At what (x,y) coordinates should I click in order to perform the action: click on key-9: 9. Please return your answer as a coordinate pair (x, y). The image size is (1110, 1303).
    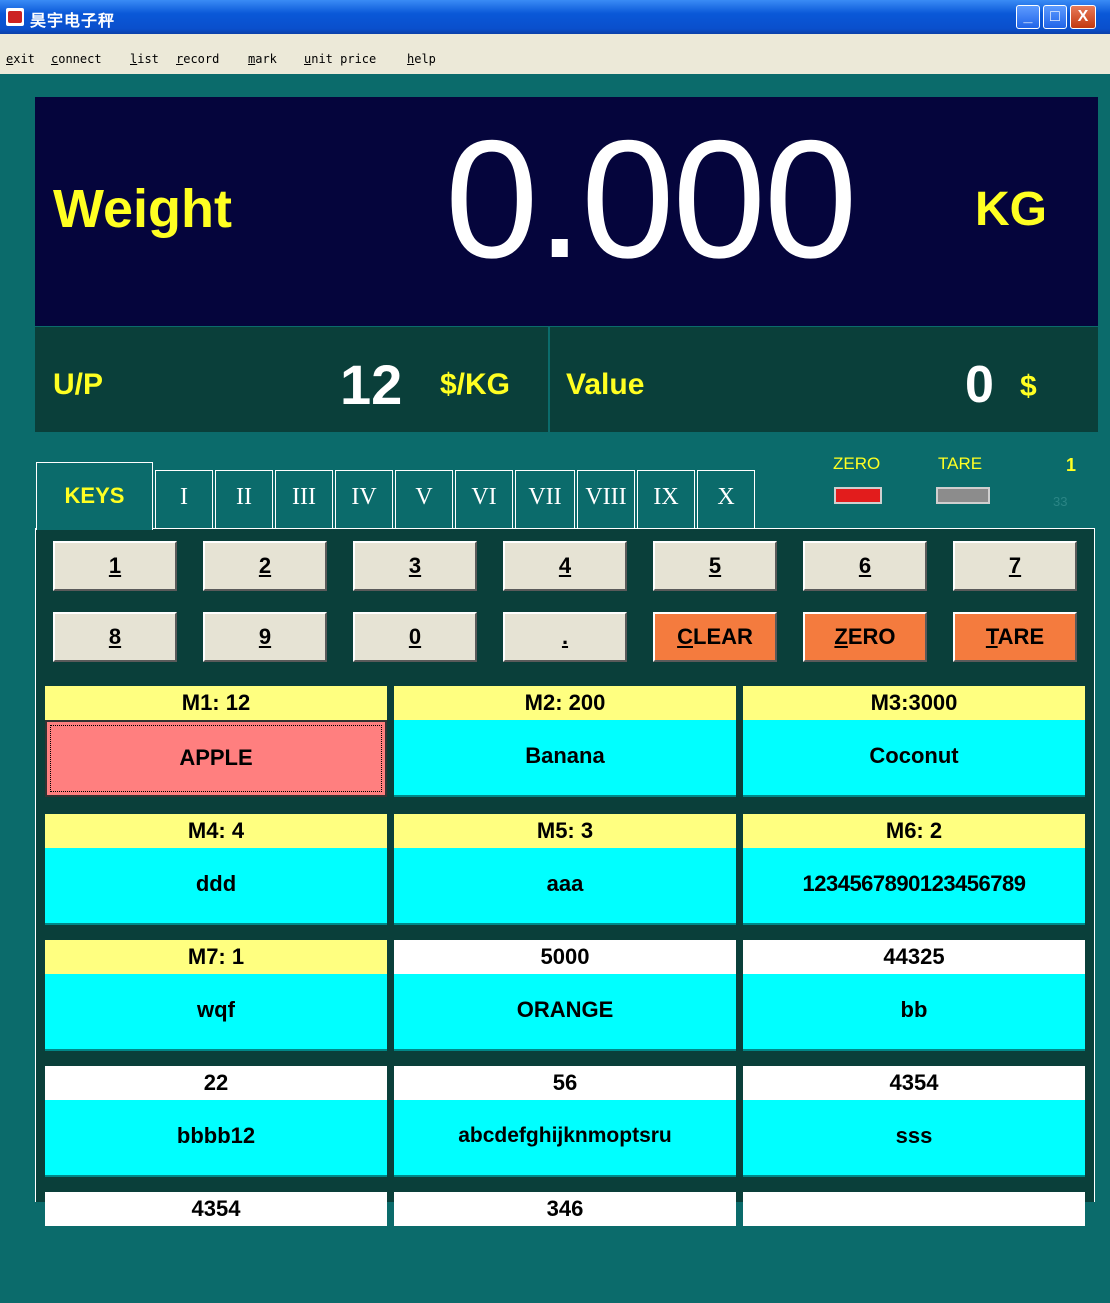
    Looking at the image, I should click on (265, 637).